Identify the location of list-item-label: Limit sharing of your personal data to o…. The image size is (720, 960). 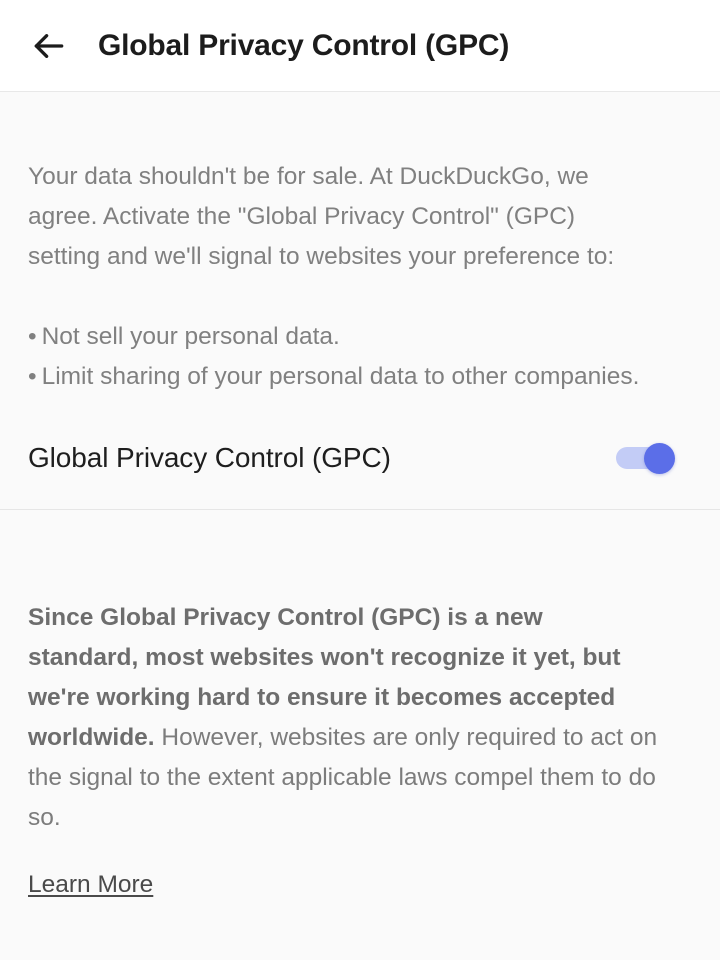
(340, 376).